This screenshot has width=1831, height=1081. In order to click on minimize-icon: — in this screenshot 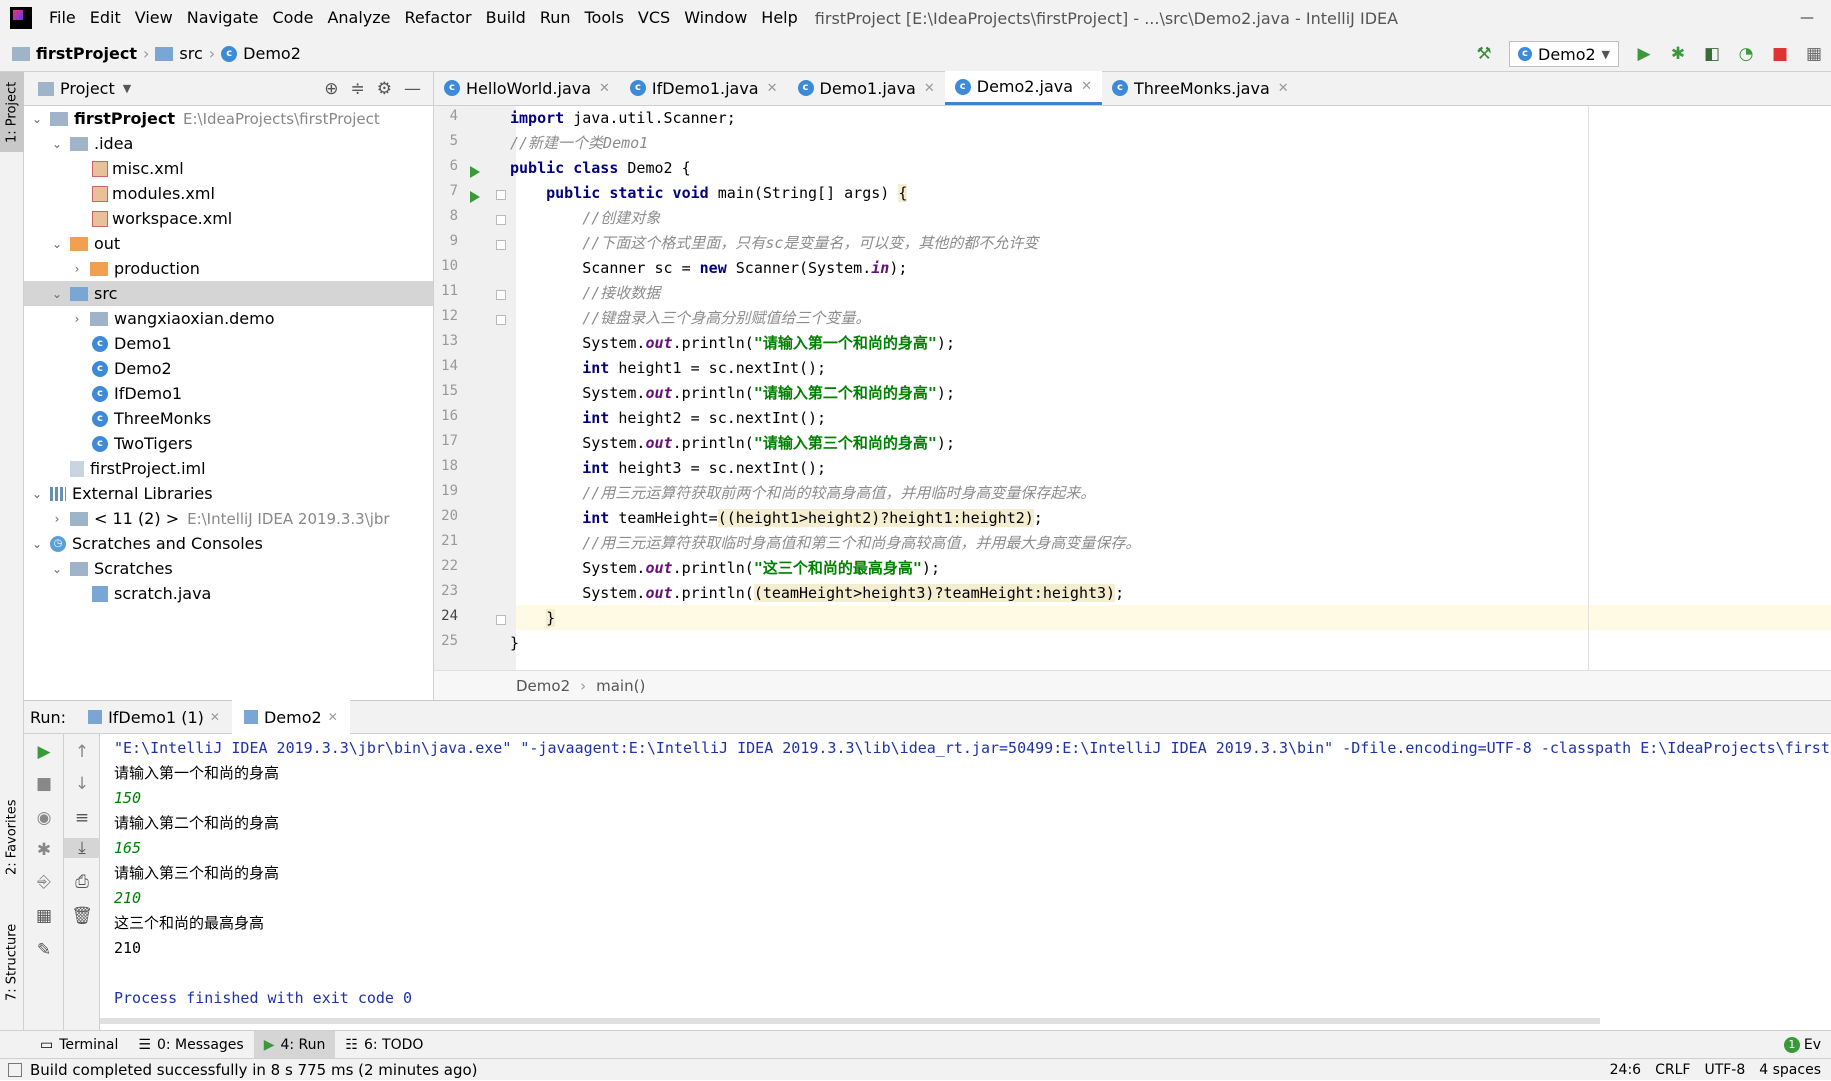, I will do `click(1807, 18)`.